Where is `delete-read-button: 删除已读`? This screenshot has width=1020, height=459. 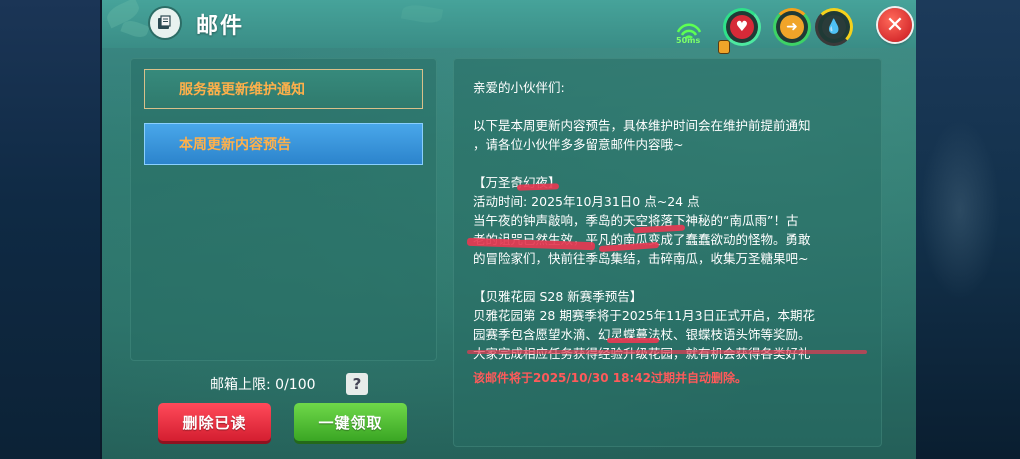
delete-read-button: 删除已读 is located at coordinates (214, 422).